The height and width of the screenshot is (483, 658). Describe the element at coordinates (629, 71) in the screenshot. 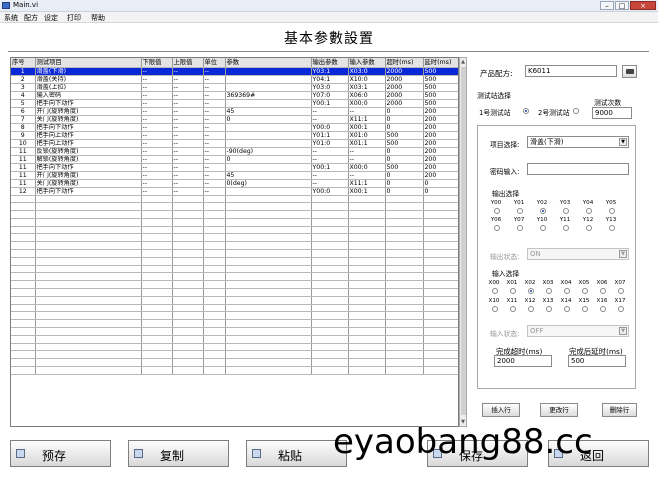

I see `open-folder-button` at that location.